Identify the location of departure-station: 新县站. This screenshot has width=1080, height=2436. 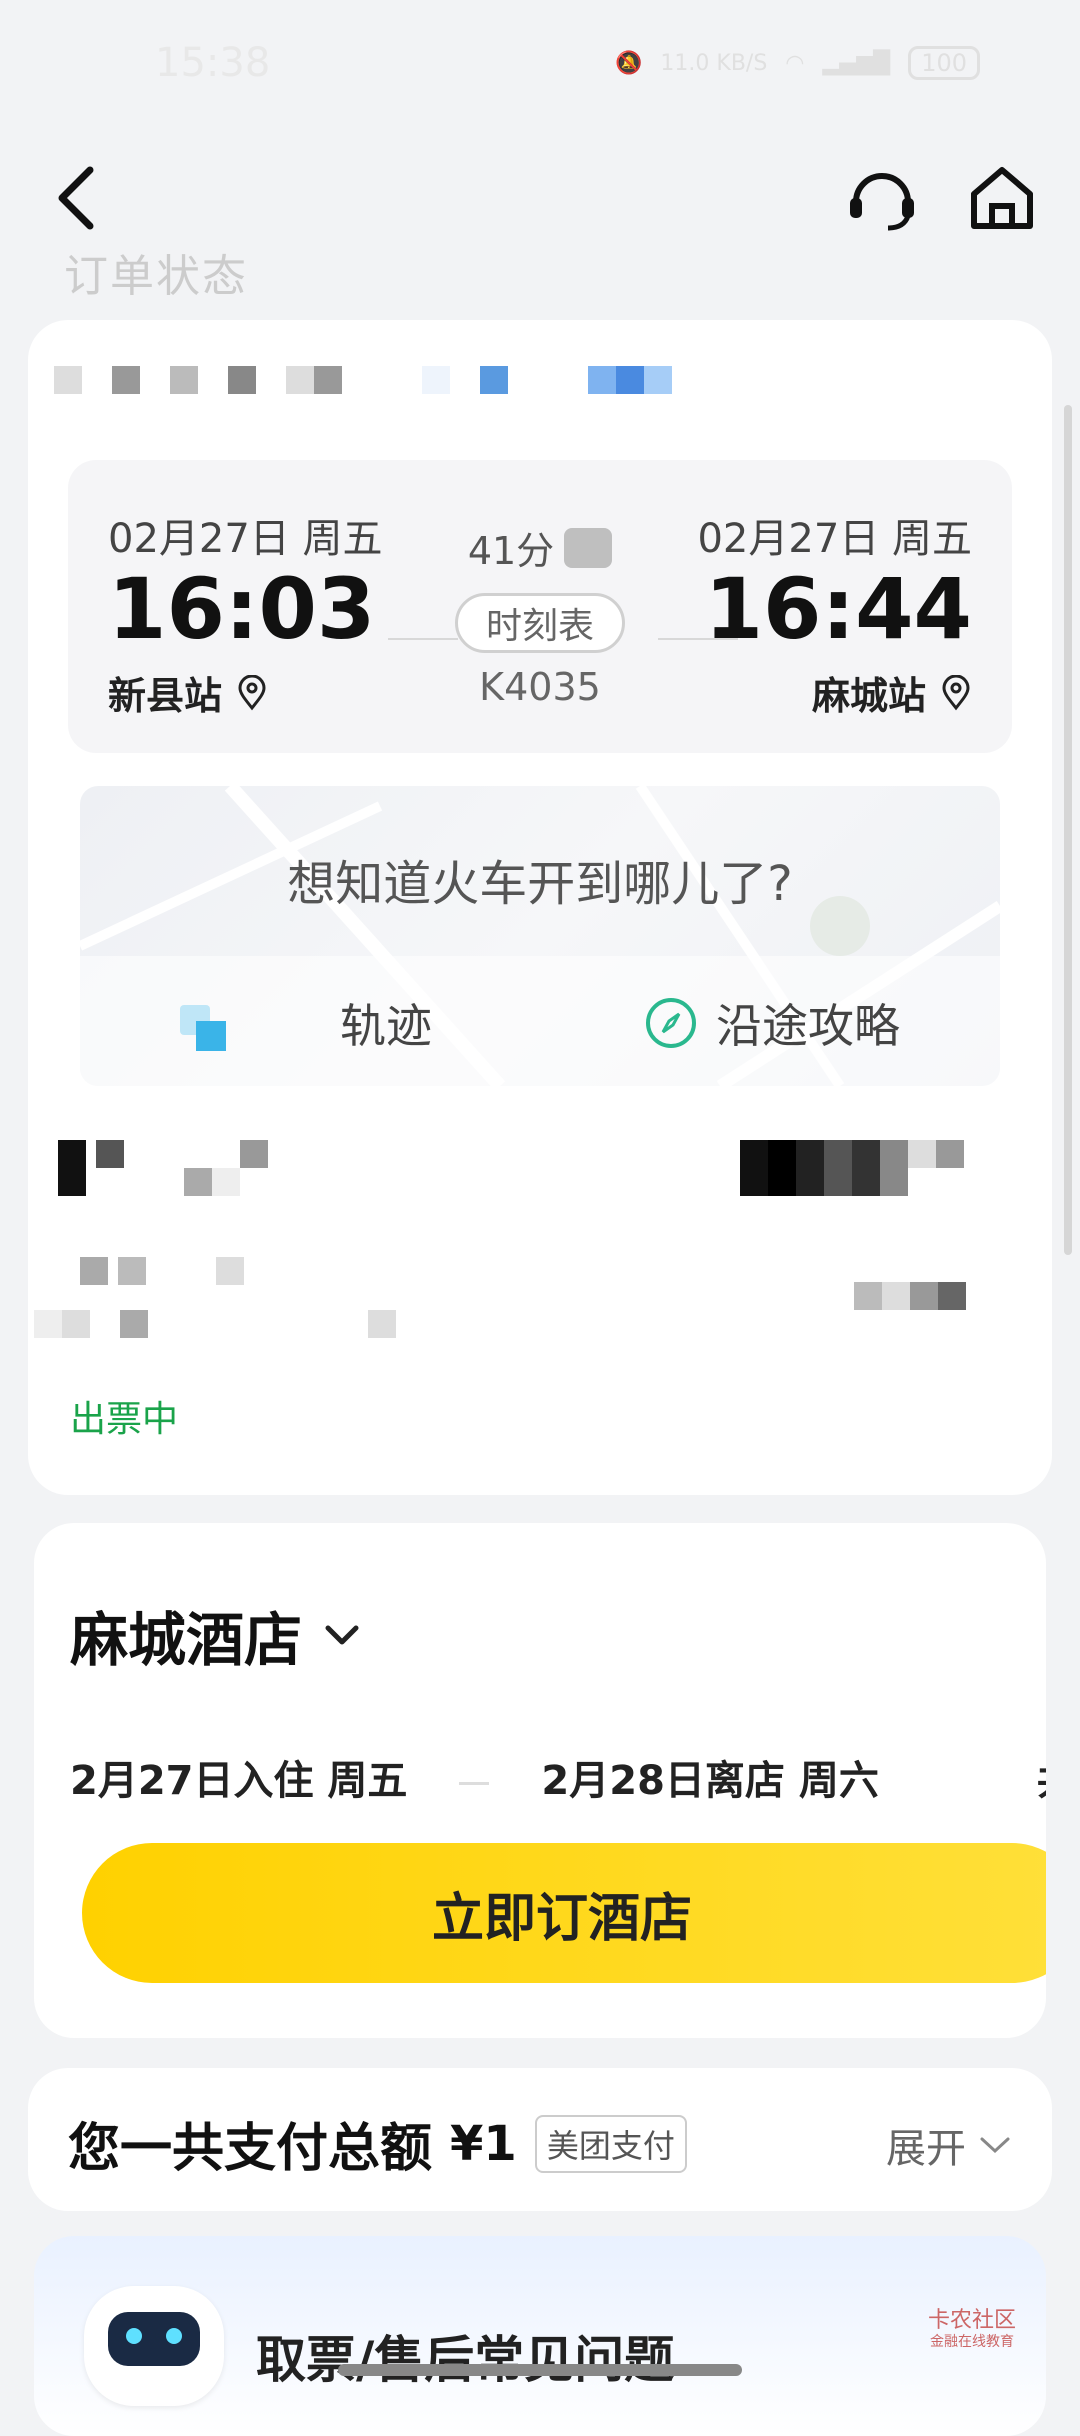
(188, 692).